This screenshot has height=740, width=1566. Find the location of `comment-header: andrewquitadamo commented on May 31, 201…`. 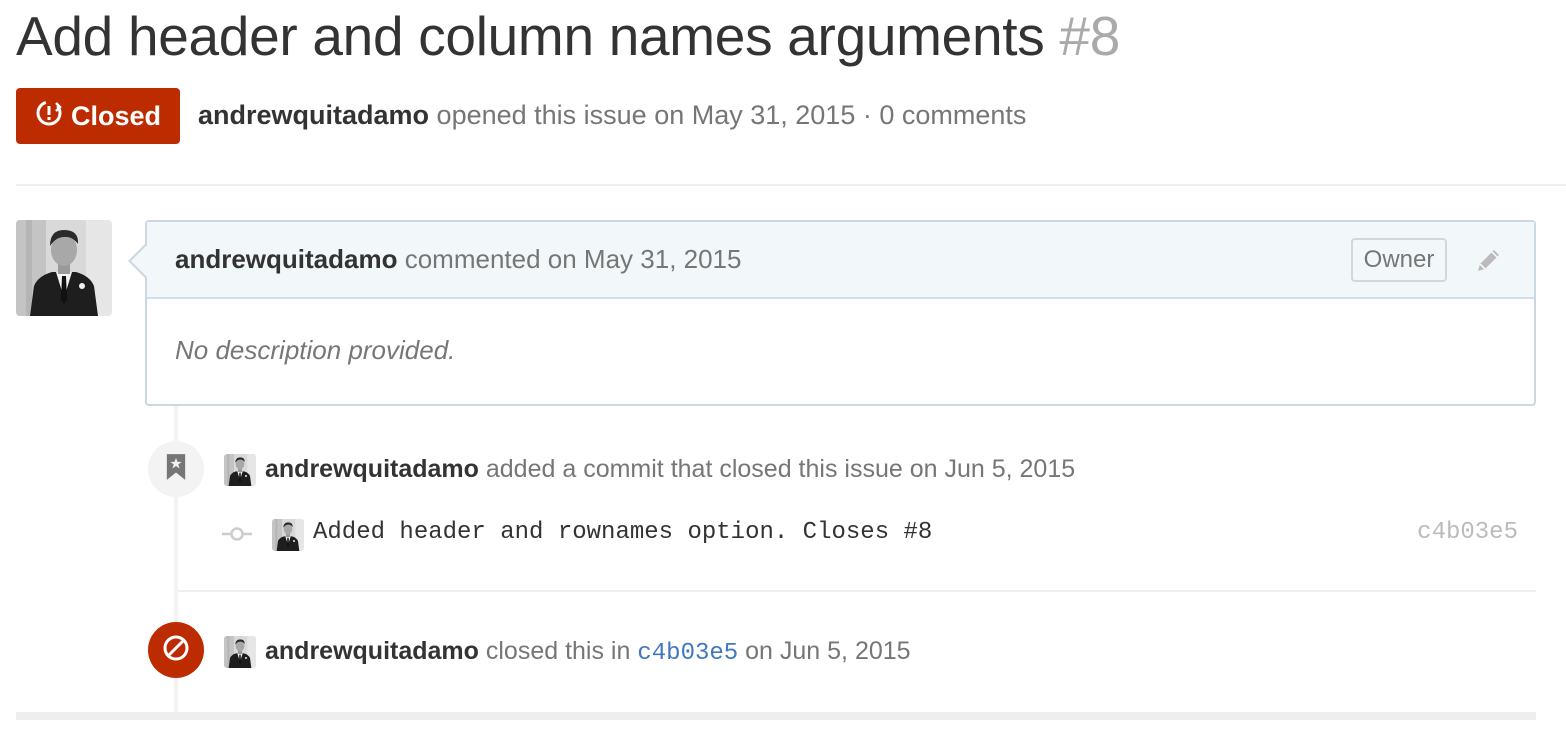

comment-header: andrewquitadamo commented on May 31, 201… is located at coordinates (840, 260).